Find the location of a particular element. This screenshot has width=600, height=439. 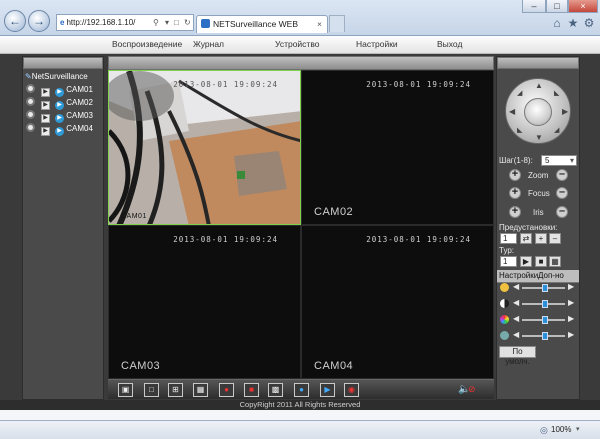

address-bar: e http://192.168.1.10/ ⚲ ▾ □ ↻ is located at coordinates (125, 22).